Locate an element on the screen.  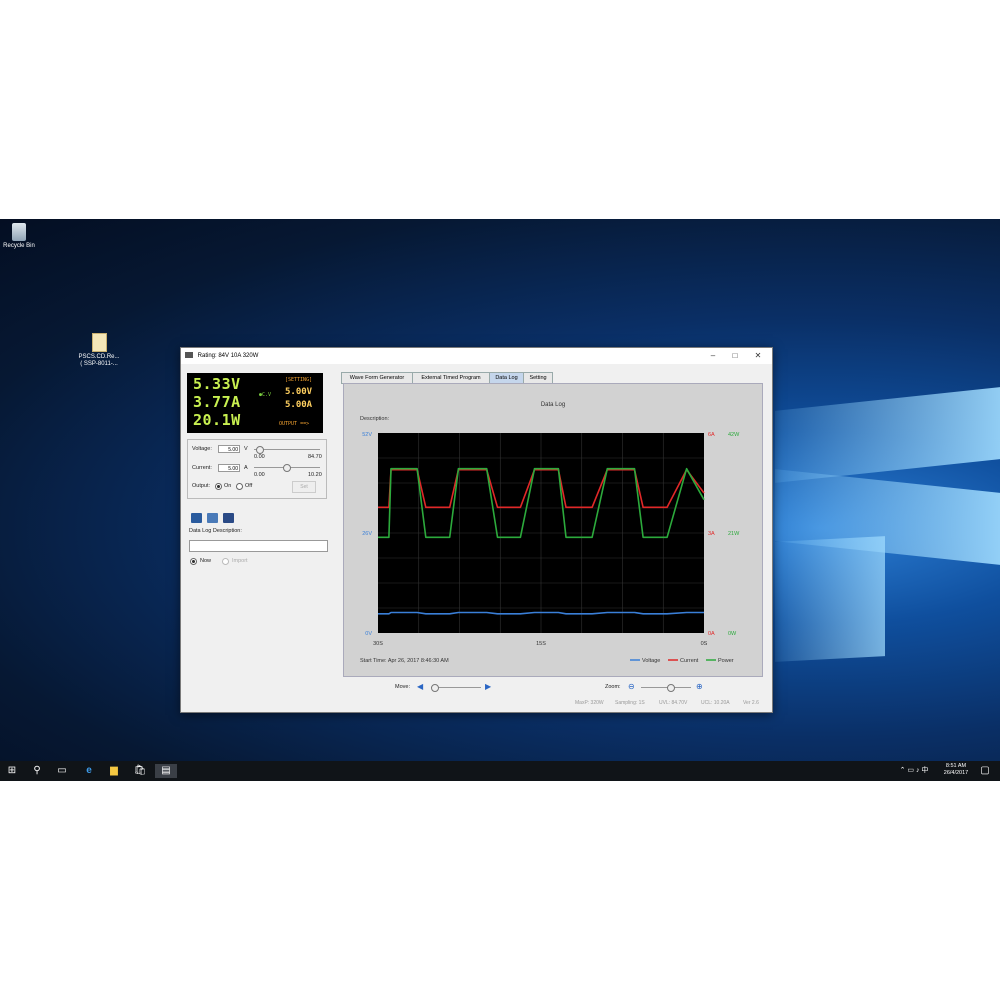
y-tick-label-current: 0A is located at coordinates (711, 634).